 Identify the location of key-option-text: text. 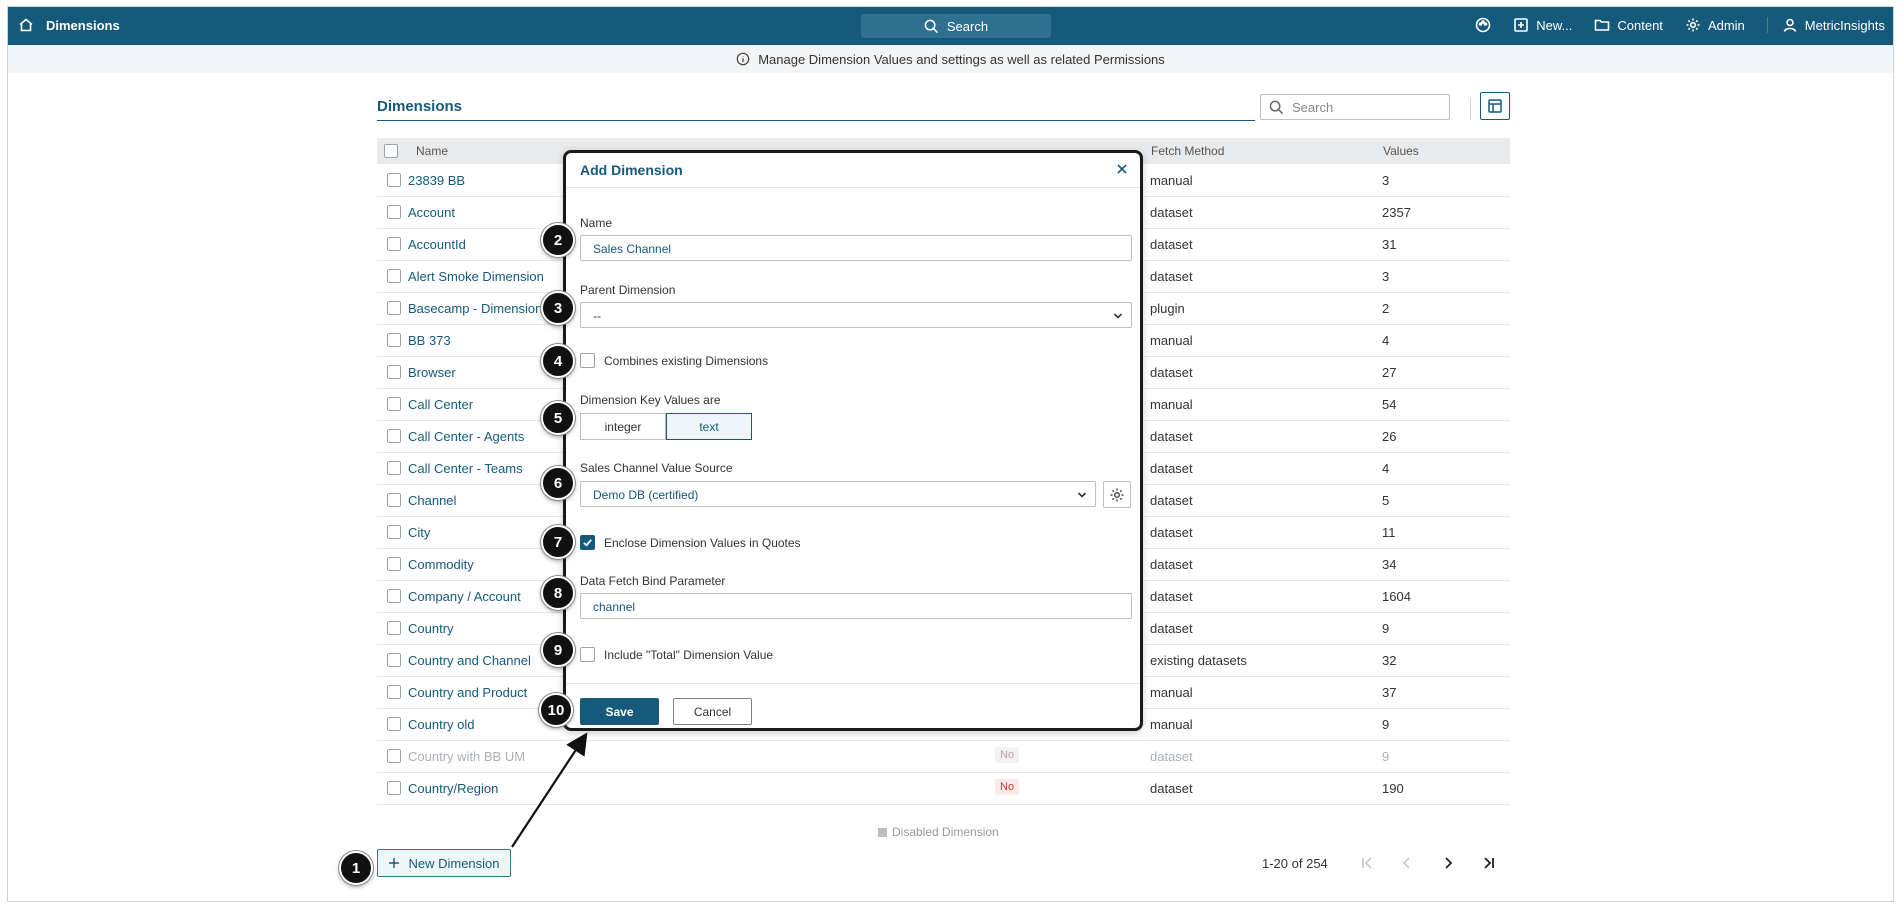
(709, 426).